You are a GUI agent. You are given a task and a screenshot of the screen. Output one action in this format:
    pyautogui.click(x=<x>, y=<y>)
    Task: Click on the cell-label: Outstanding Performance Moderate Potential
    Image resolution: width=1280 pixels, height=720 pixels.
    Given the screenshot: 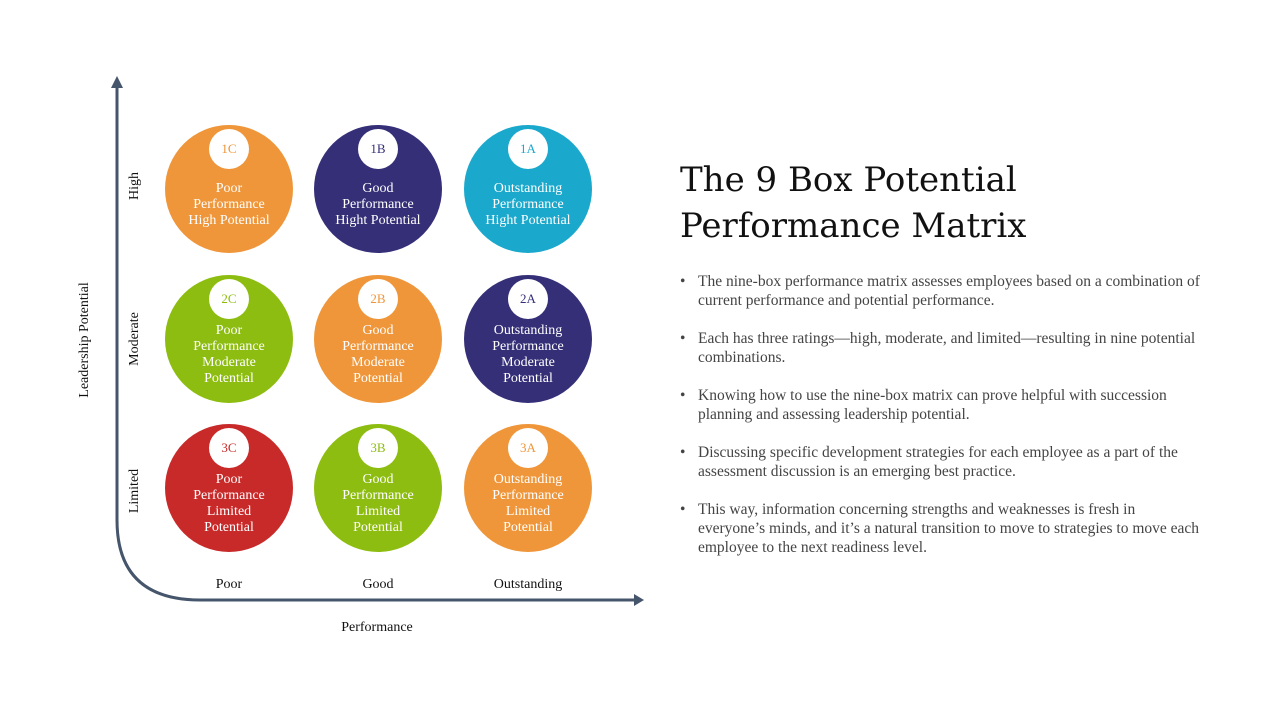 What is the action you would take?
    pyautogui.click(x=528, y=355)
    